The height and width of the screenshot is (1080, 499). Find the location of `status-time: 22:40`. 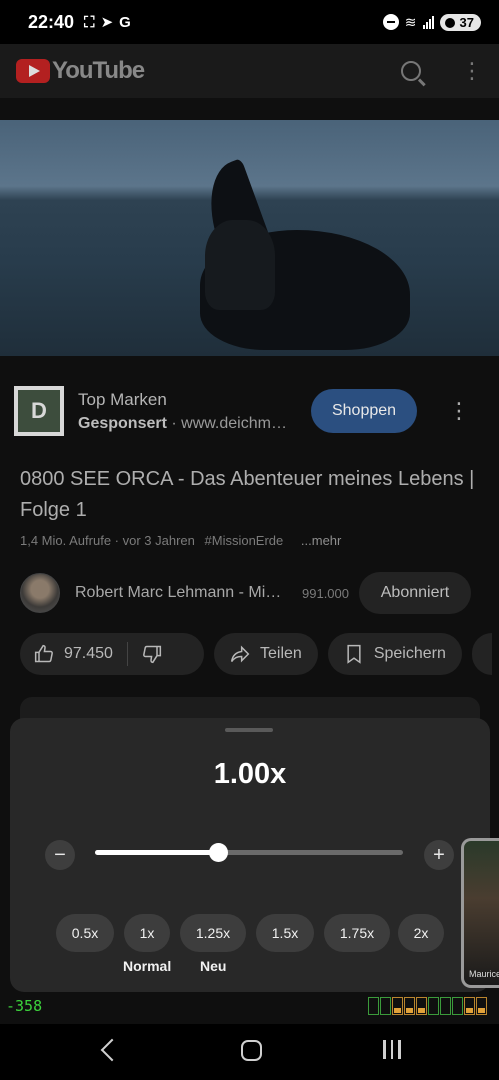

status-time: 22:40 is located at coordinates (51, 21).